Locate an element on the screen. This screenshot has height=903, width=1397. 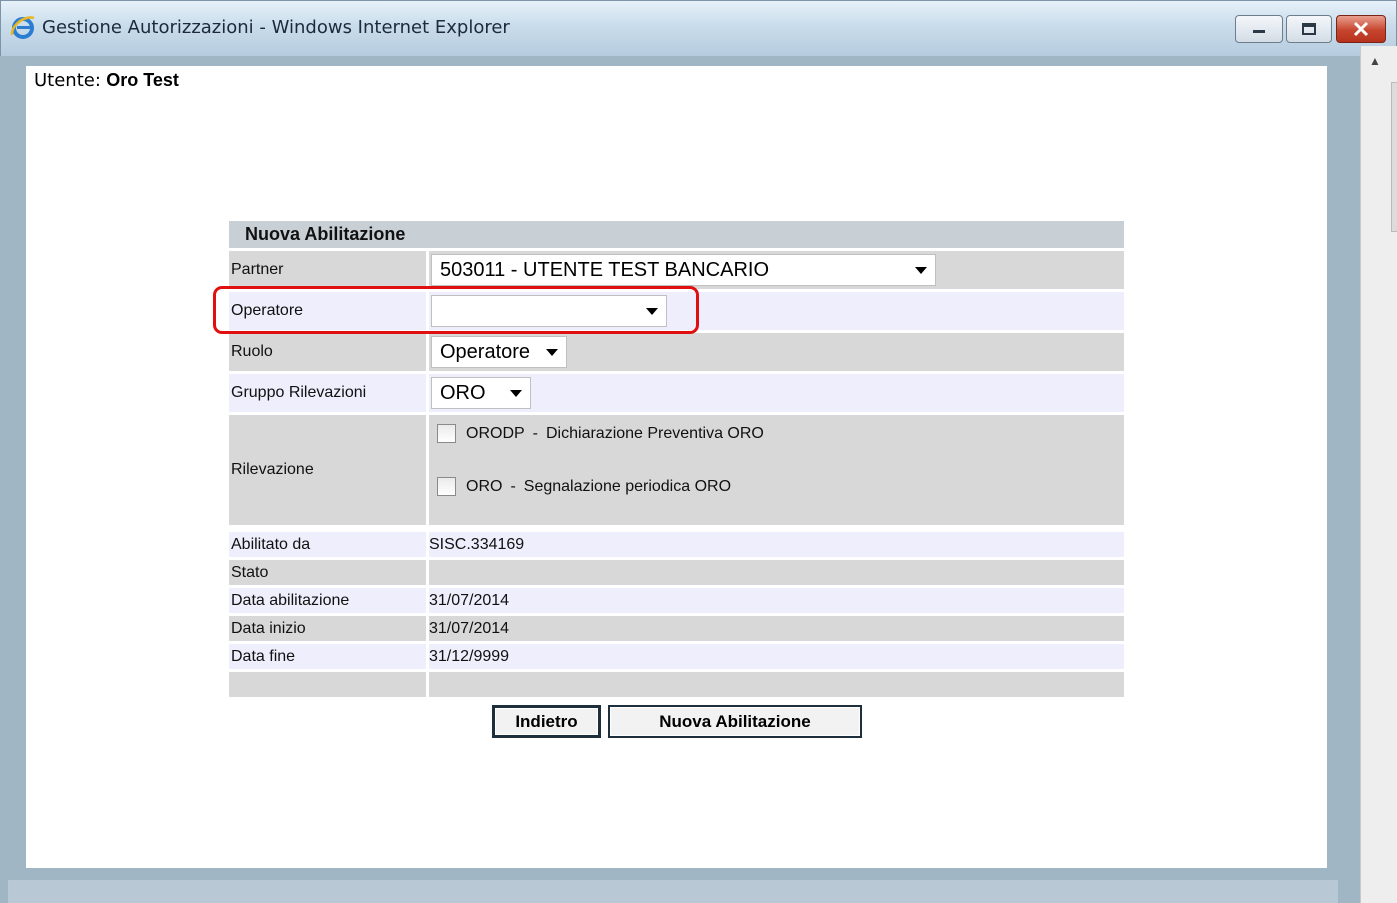
abilitato-da-row: Abilitato da SISC.334169 is located at coordinates (676, 544).